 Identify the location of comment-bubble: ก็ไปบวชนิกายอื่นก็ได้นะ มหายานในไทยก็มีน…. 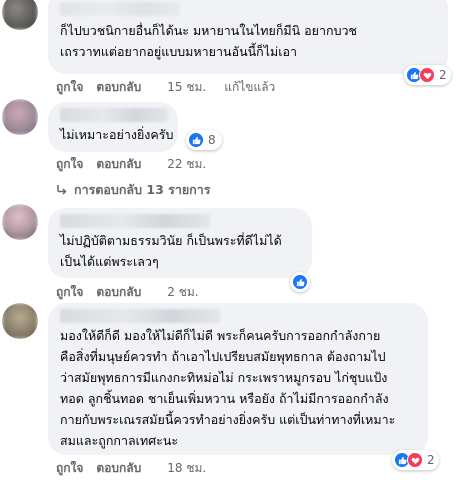
(248, 37).